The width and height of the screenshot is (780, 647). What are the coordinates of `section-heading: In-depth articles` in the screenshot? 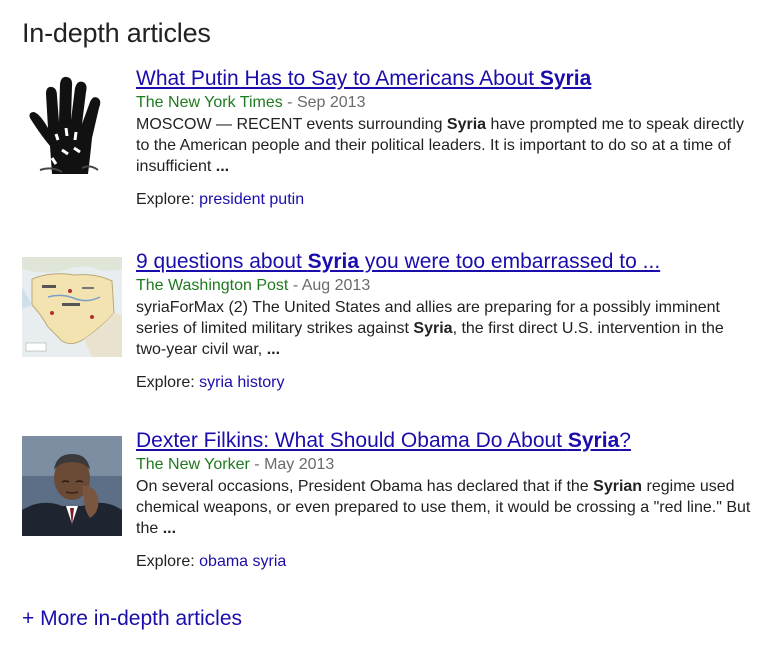 It's located at (116, 33).